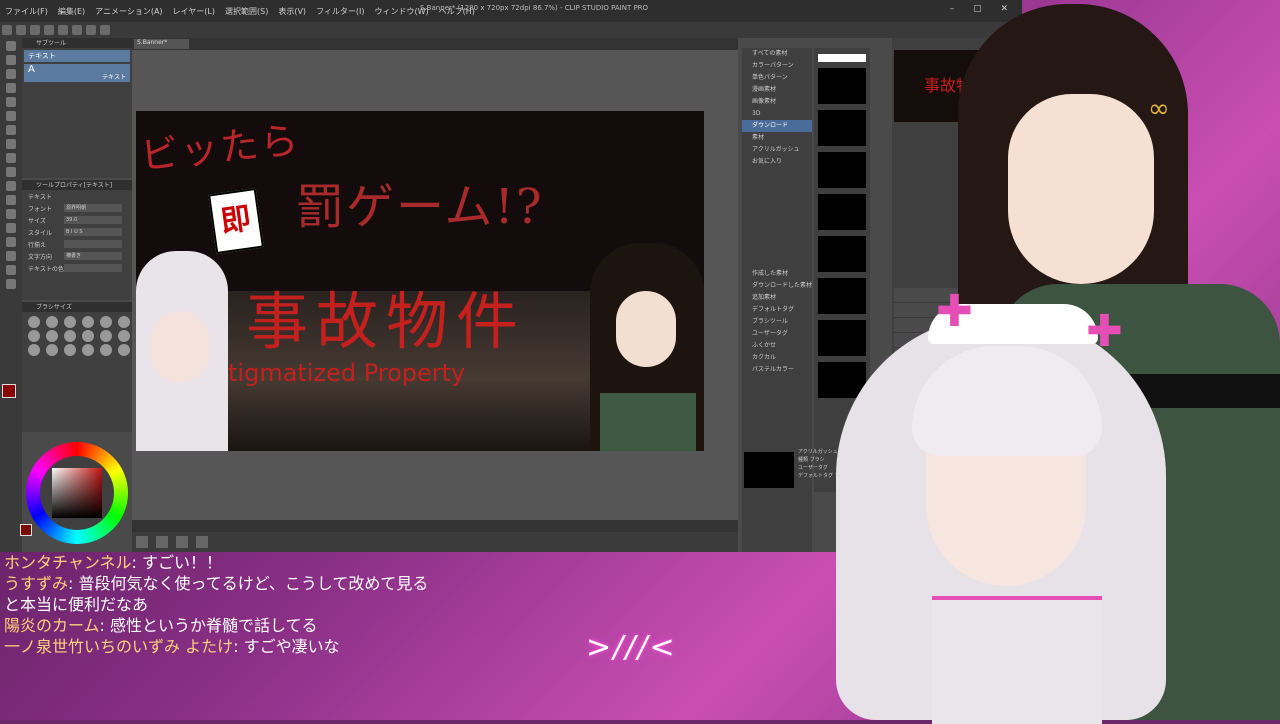 The width and height of the screenshot is (1280, 724). What do you see at coordinates (71, 11) in the screenshot?
I see `menu-edit: 編集(E)` at bounding box center [71, 11].